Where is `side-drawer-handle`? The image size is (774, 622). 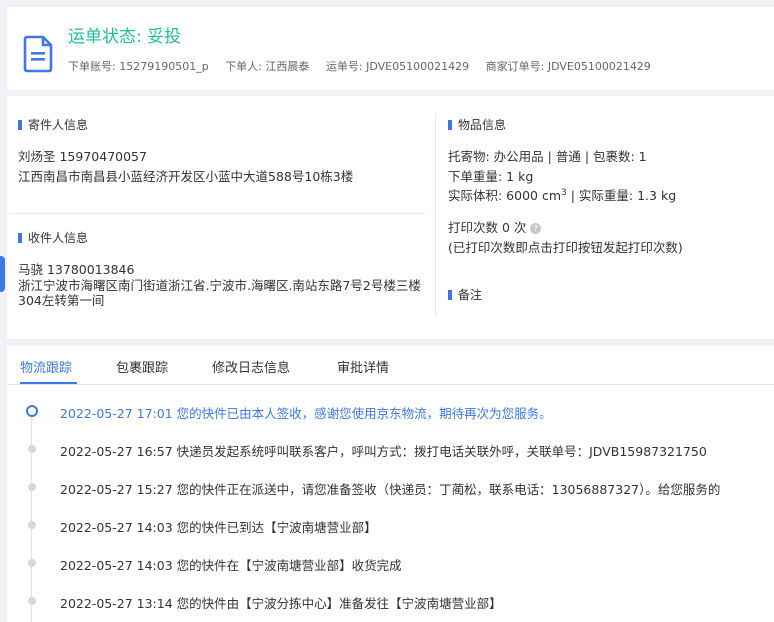
side-drawer-handle is located at coordinates (2, 274).